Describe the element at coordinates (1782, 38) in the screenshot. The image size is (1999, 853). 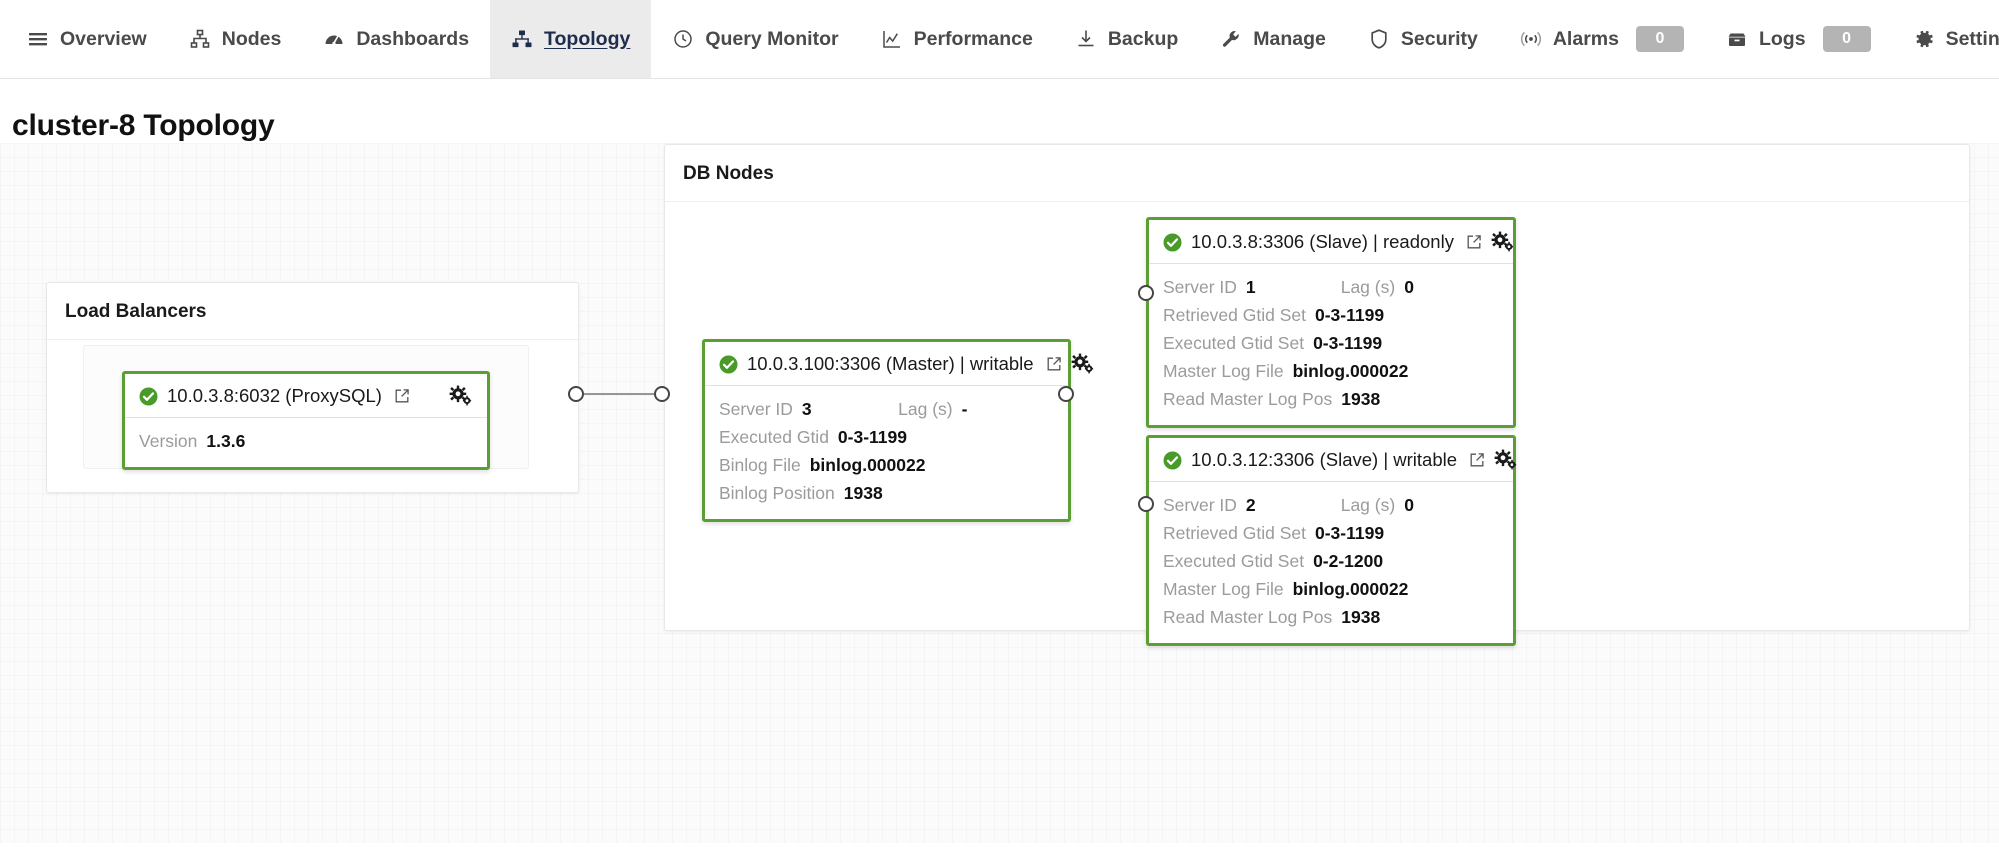
I see `nav-label: Logs` at that location.